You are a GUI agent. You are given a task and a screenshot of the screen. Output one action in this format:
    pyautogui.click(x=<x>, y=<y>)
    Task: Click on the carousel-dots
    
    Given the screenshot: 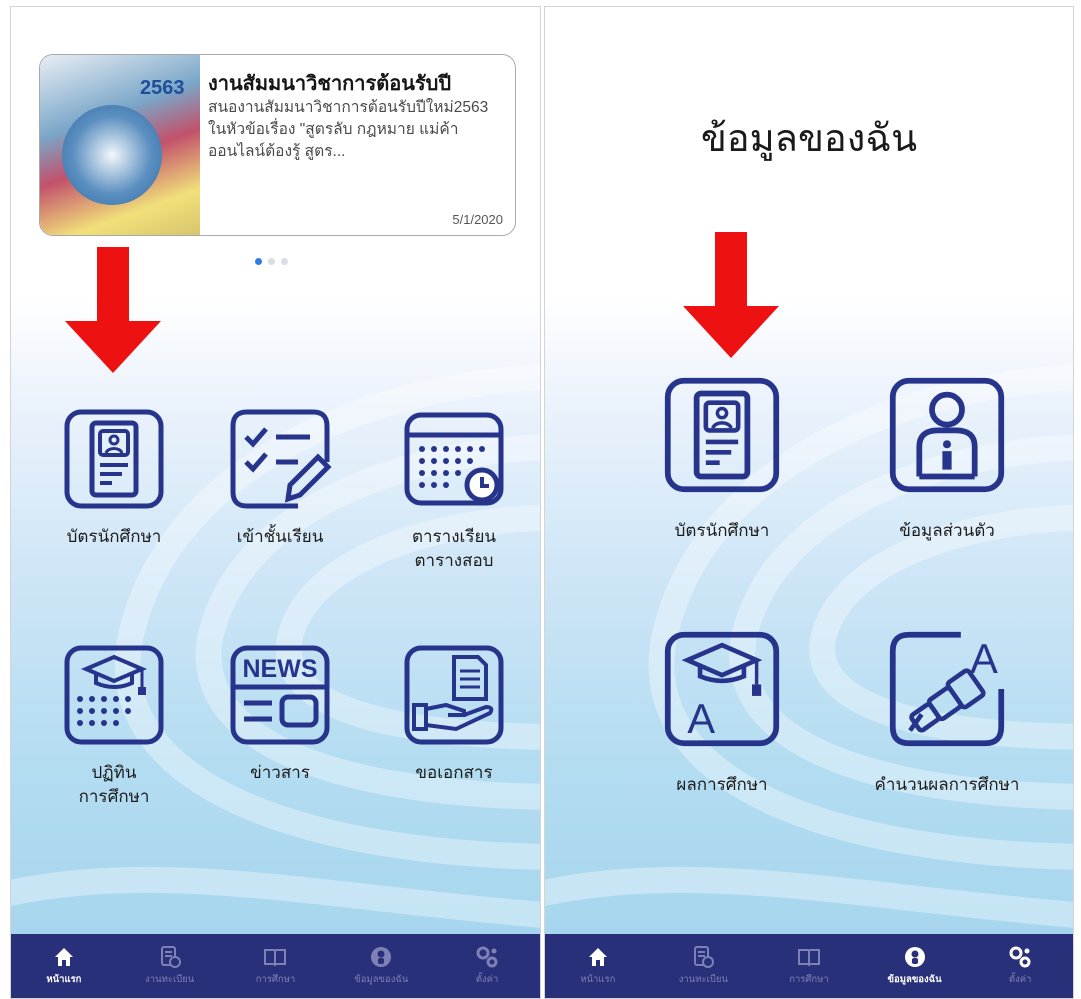 What is the action you would take?
    pyautogui.click(x=271, y=261)
    